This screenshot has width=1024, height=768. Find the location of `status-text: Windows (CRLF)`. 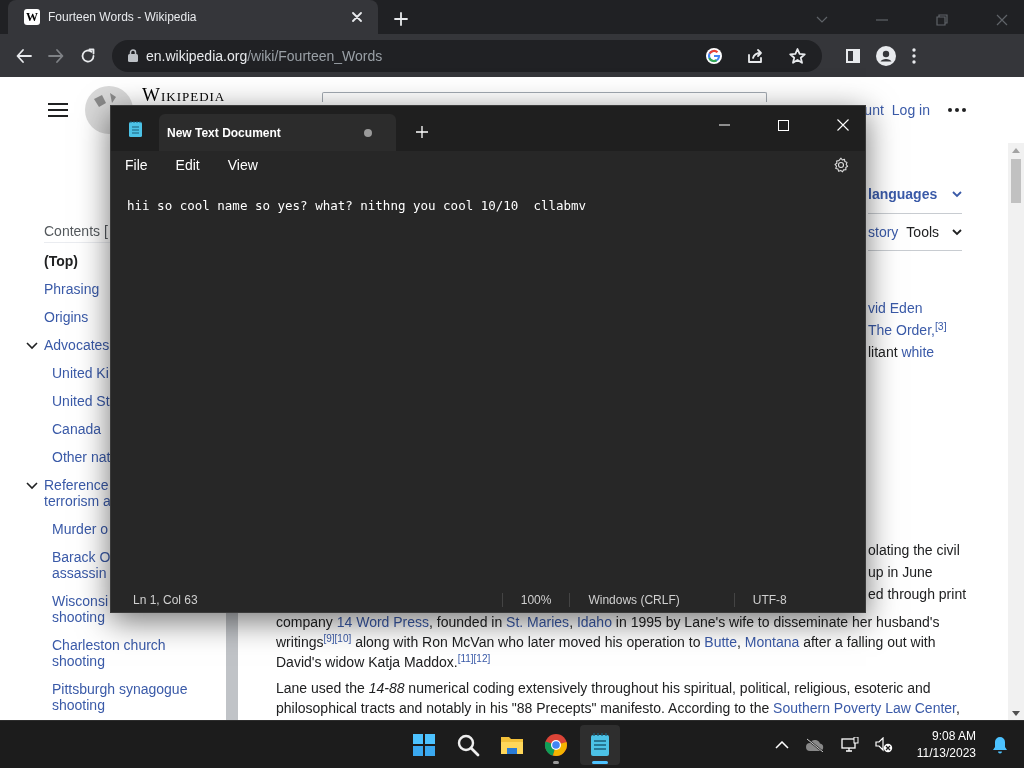

status-text: Windows (CRLF) is located at coordinates (634, 600).